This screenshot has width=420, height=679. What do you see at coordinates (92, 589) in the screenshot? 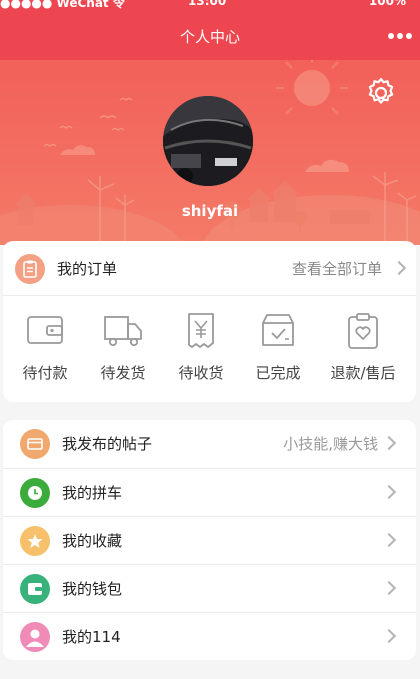
I see `menu-item-label: 我的钱包` at bounding box center [92, 589].